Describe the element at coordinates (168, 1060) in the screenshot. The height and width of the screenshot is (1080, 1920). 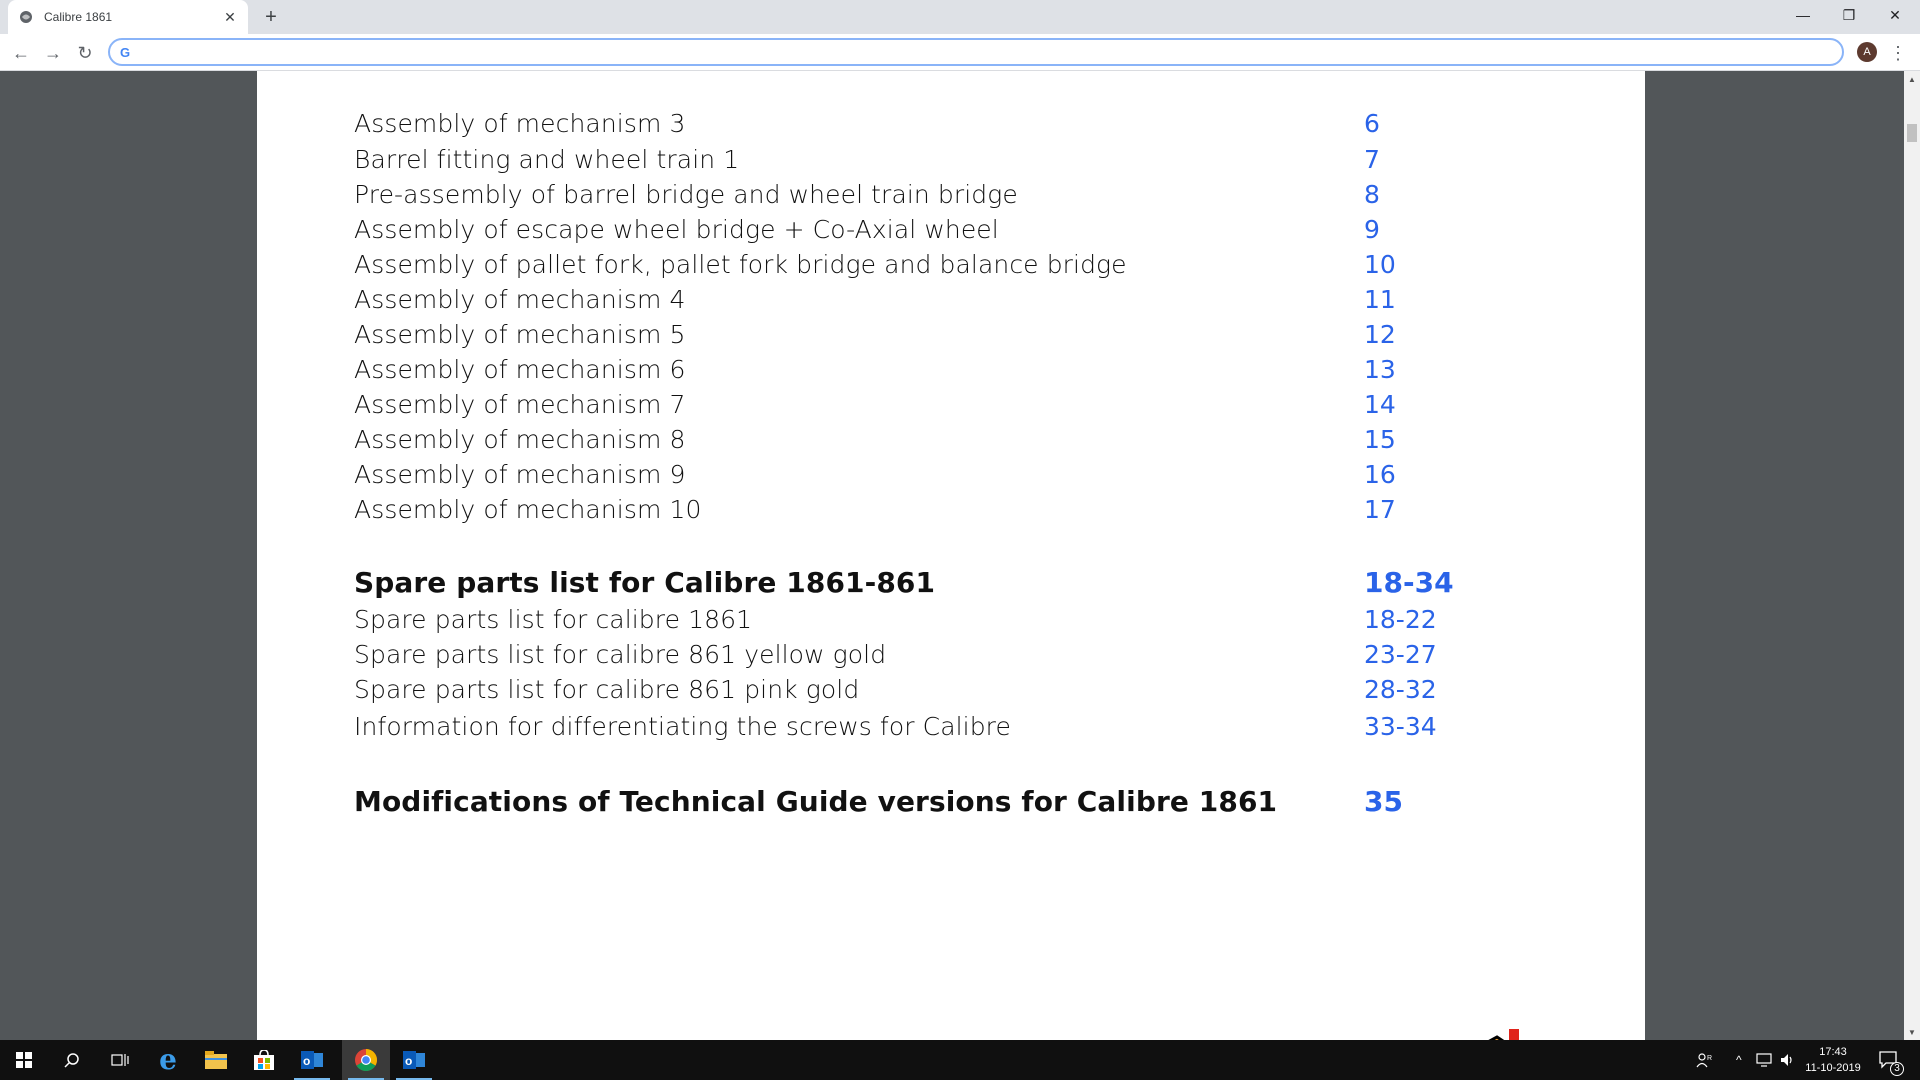
I see `edge-browser-icon: e` at that location.